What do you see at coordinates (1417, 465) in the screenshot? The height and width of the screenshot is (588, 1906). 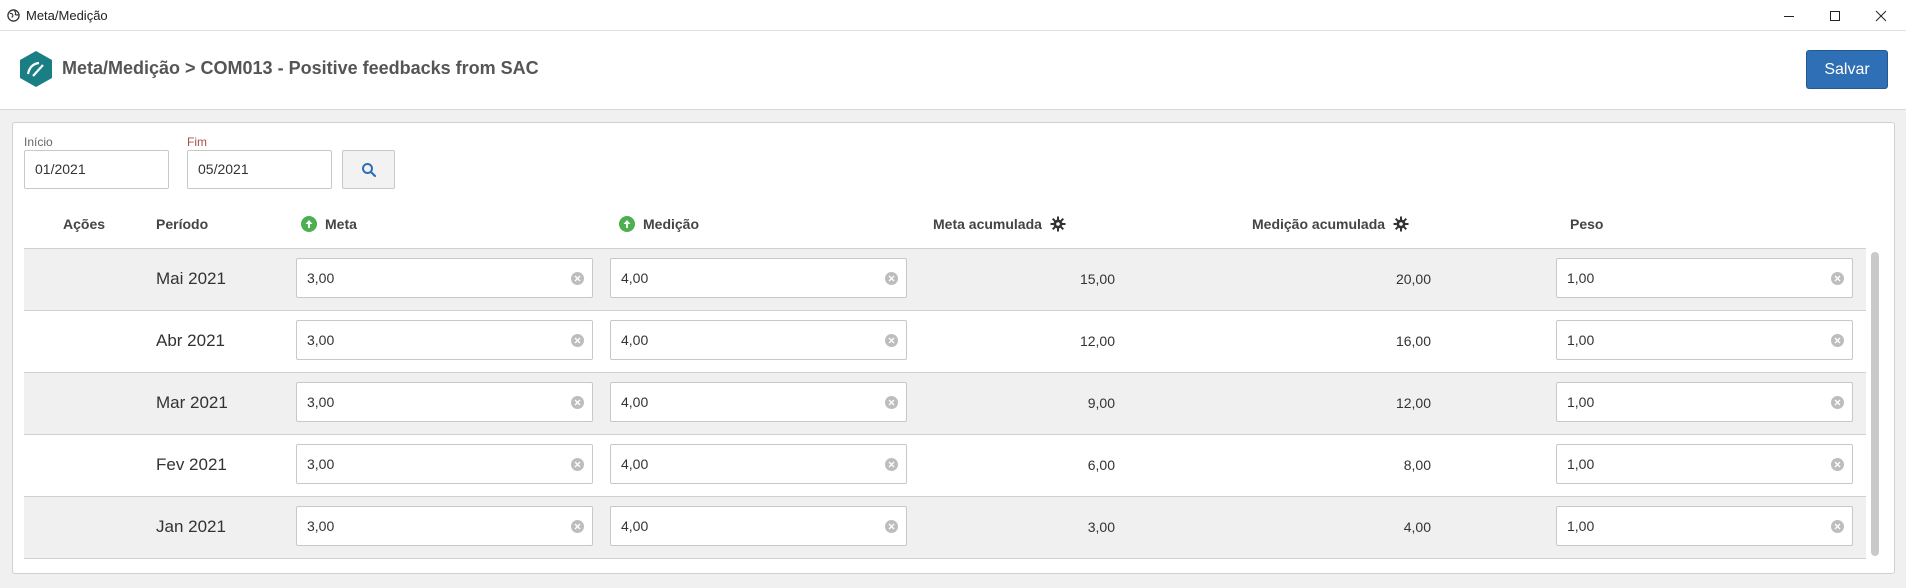 I see `medicao-acumulada-value: 8,00` at bounding box center [1417, 465].